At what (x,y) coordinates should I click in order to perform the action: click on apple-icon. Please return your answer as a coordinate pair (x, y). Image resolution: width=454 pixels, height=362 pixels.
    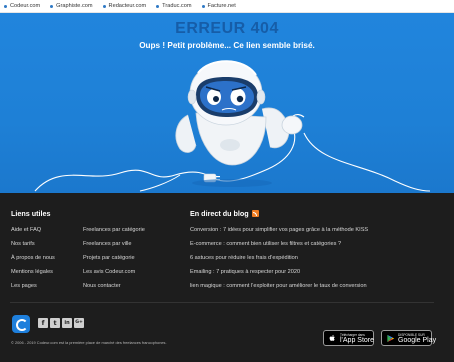
    Looking at the image, I should click on (332, 337).